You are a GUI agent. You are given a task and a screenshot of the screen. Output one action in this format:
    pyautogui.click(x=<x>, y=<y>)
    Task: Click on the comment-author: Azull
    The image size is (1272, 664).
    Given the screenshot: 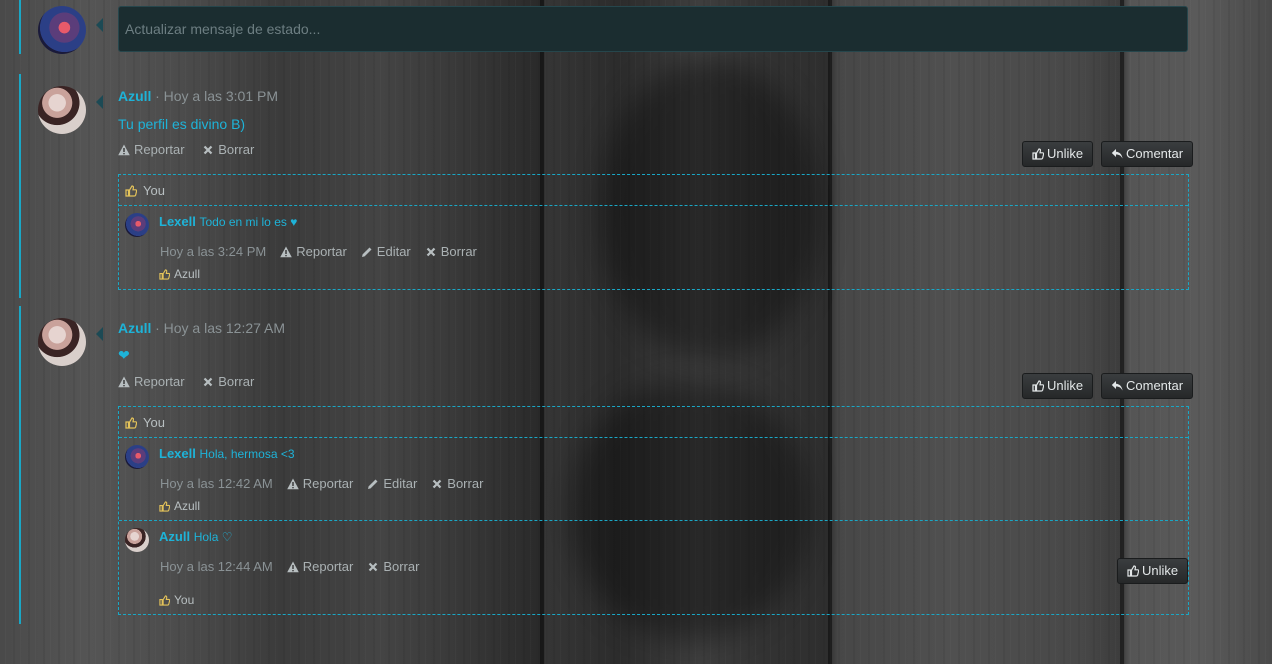 What is the action you would take?
    pyautogui.click(x=174, y=536)
    